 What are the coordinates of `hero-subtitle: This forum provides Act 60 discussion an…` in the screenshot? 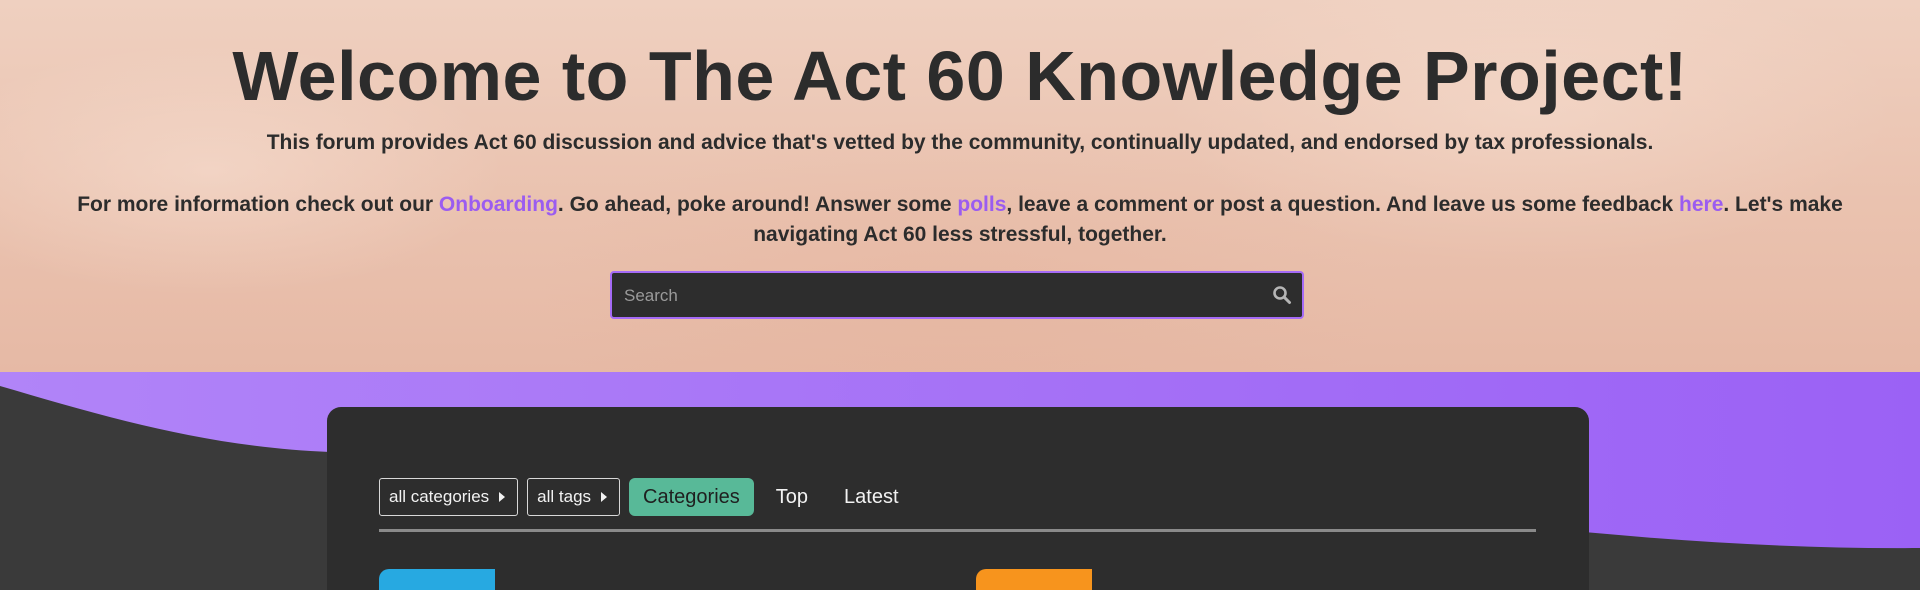 It's located at (960, 142).